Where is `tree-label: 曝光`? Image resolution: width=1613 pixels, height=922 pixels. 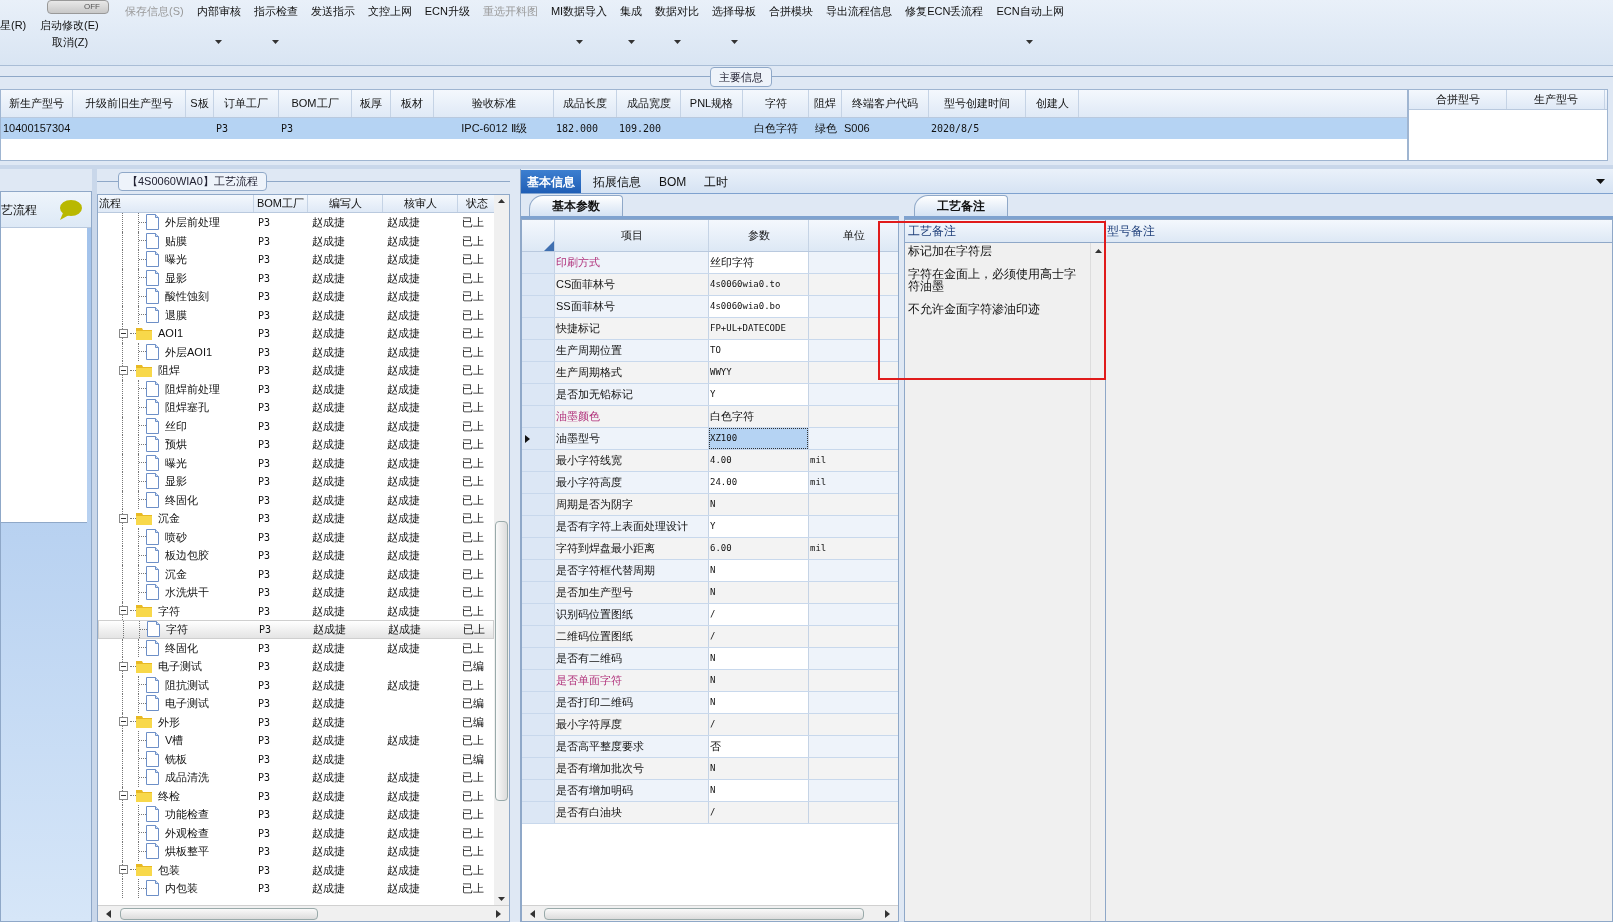 tree-label: 曝光 is located at coordinates (176, 259).